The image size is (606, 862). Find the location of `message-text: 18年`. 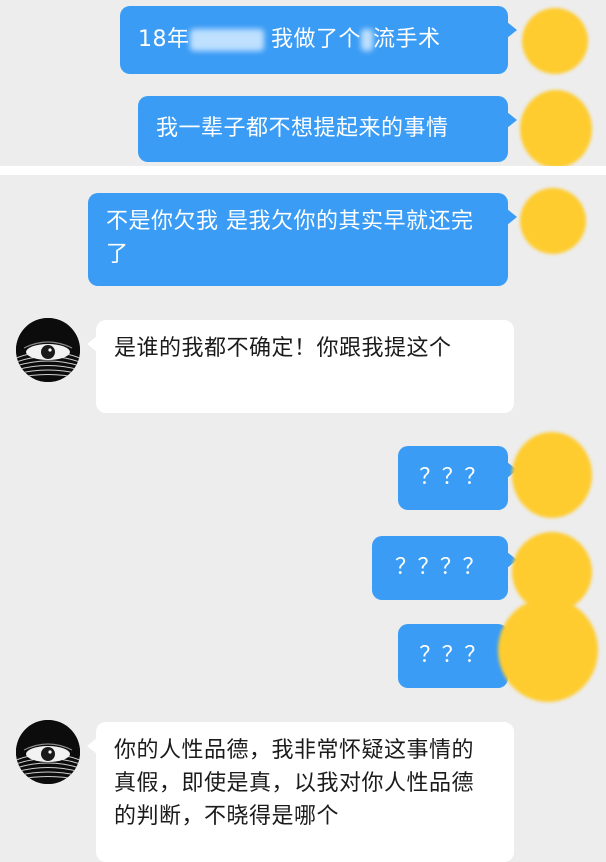

message-text: 18年 is located at coordinates (164, 39).